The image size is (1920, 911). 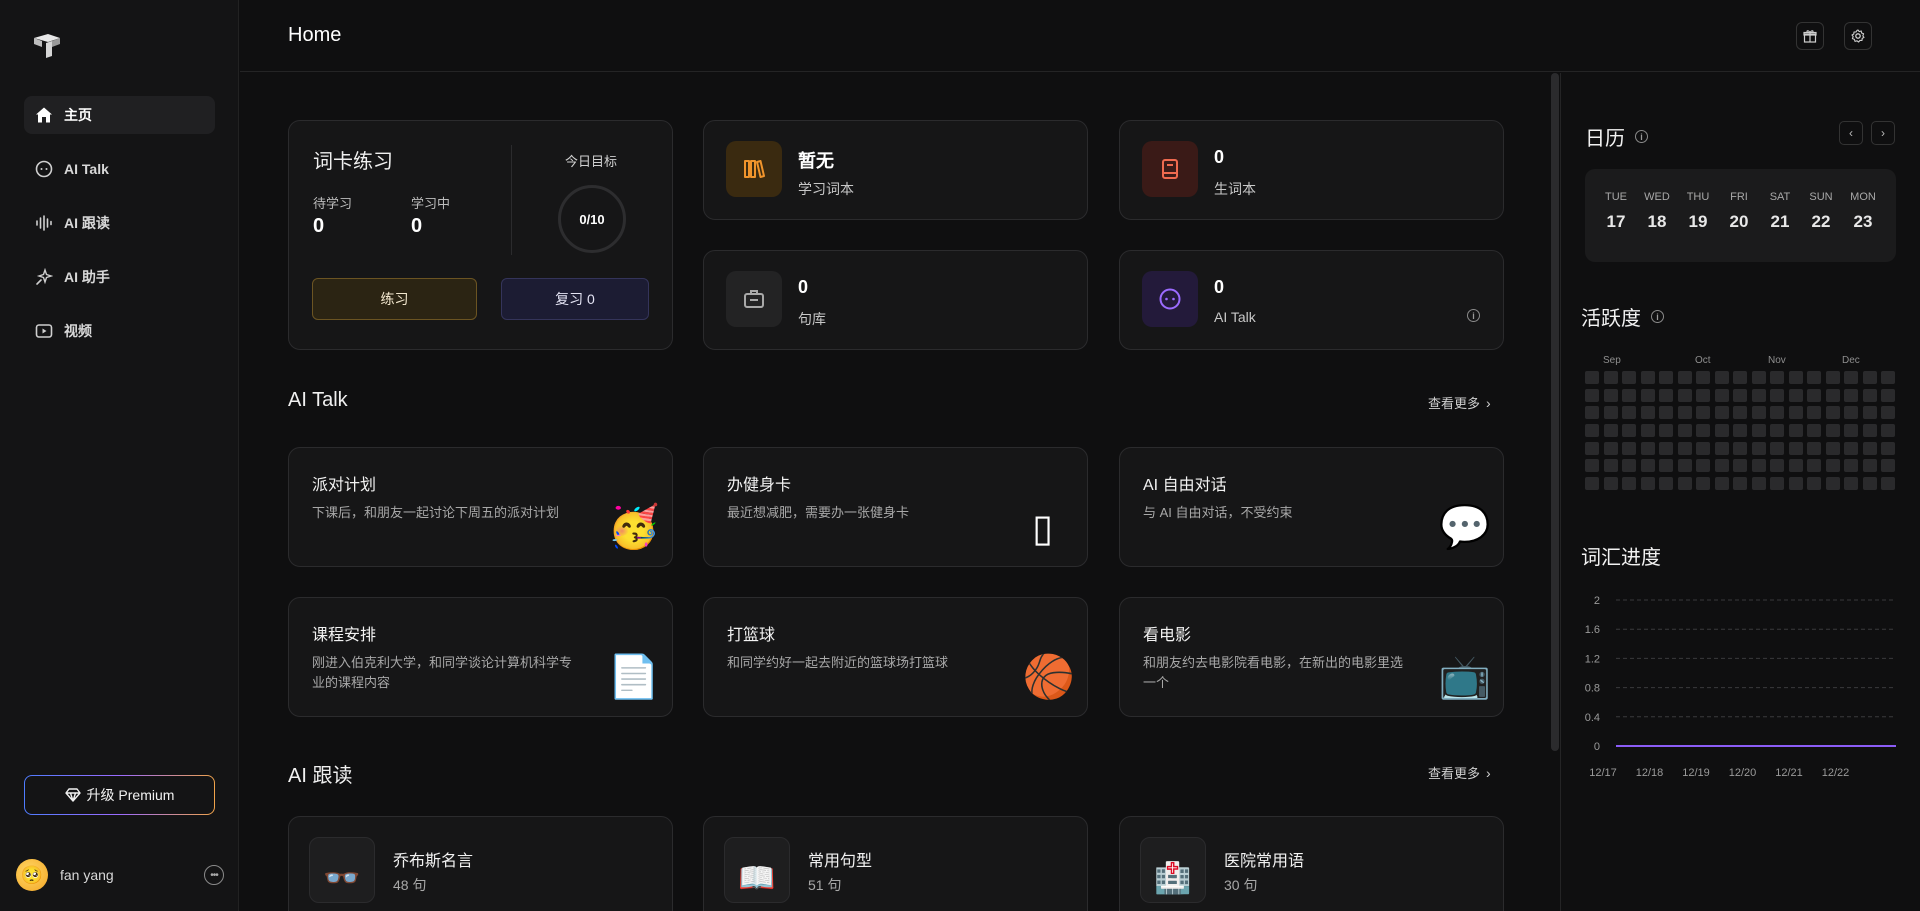 I want to click on new-words-value: 0, so click(x=1219, y=157).